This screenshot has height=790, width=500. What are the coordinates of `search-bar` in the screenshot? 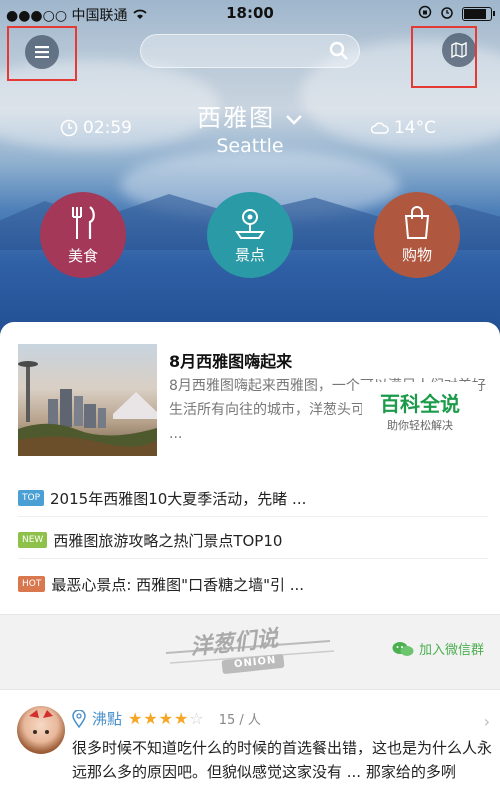 It's located at (250, 51).